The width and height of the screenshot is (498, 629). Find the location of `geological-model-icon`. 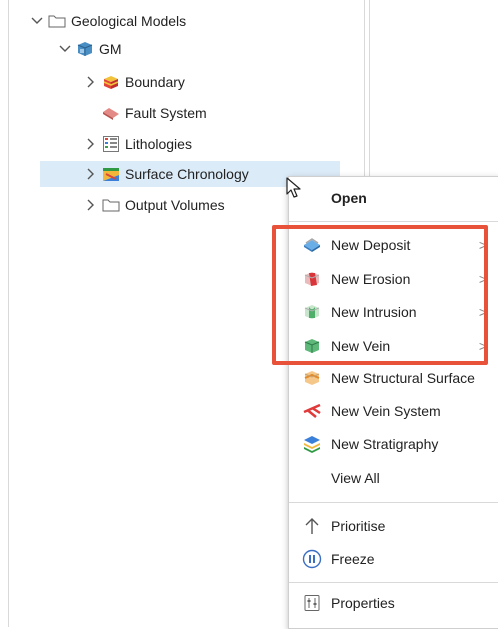

geological-model-icon is located at coordinates (85, 49).